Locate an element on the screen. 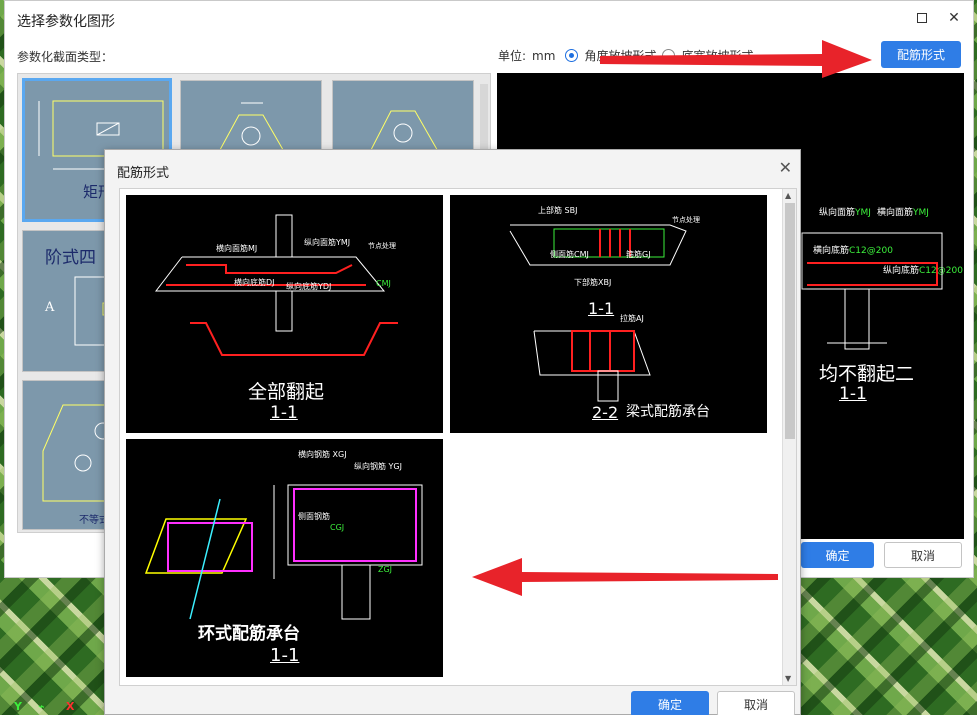  label-node-2: 节点处理 is located at coordinates (686, 220).